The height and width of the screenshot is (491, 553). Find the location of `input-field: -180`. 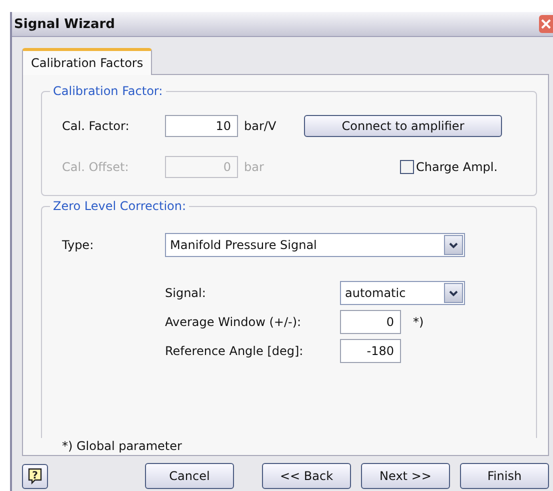

input-field: -180 is located at coordinates (370, 351).